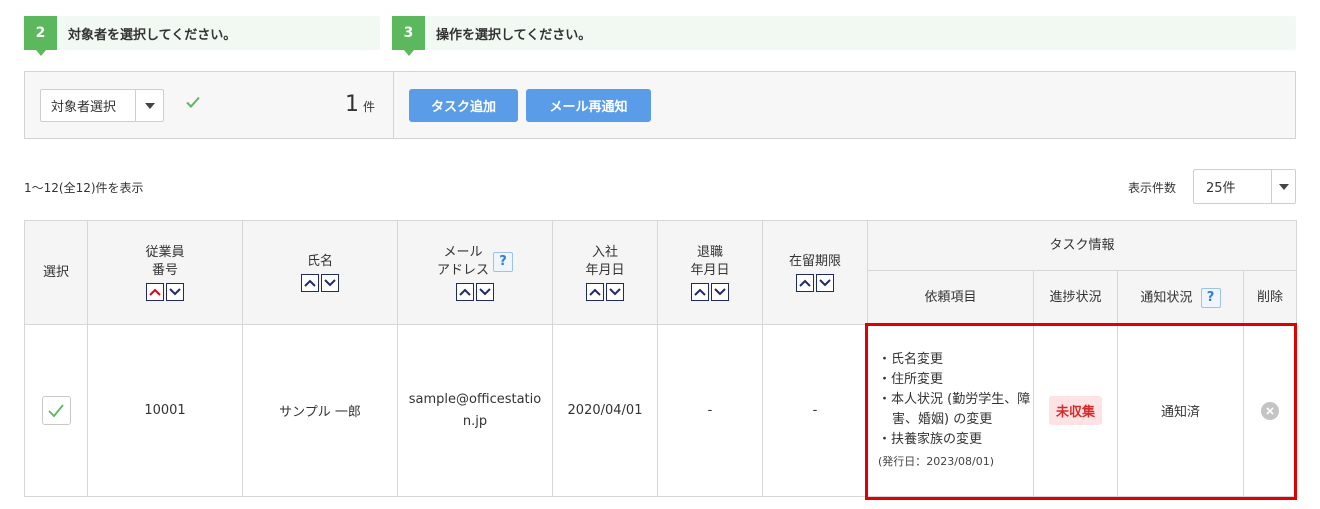  Describe the element at coordinates (369, 107) in the screenshot. I see `selected-count-unit: 件` at that location.